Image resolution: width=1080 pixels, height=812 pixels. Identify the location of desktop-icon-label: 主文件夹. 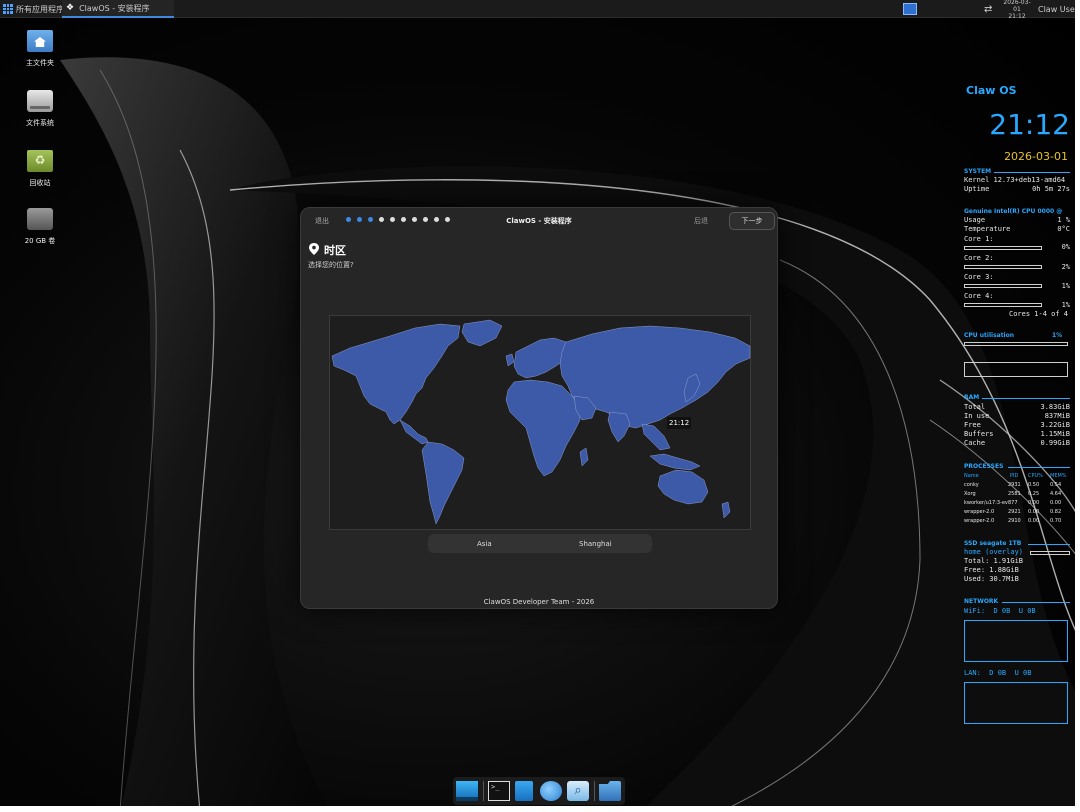
(40, 63).